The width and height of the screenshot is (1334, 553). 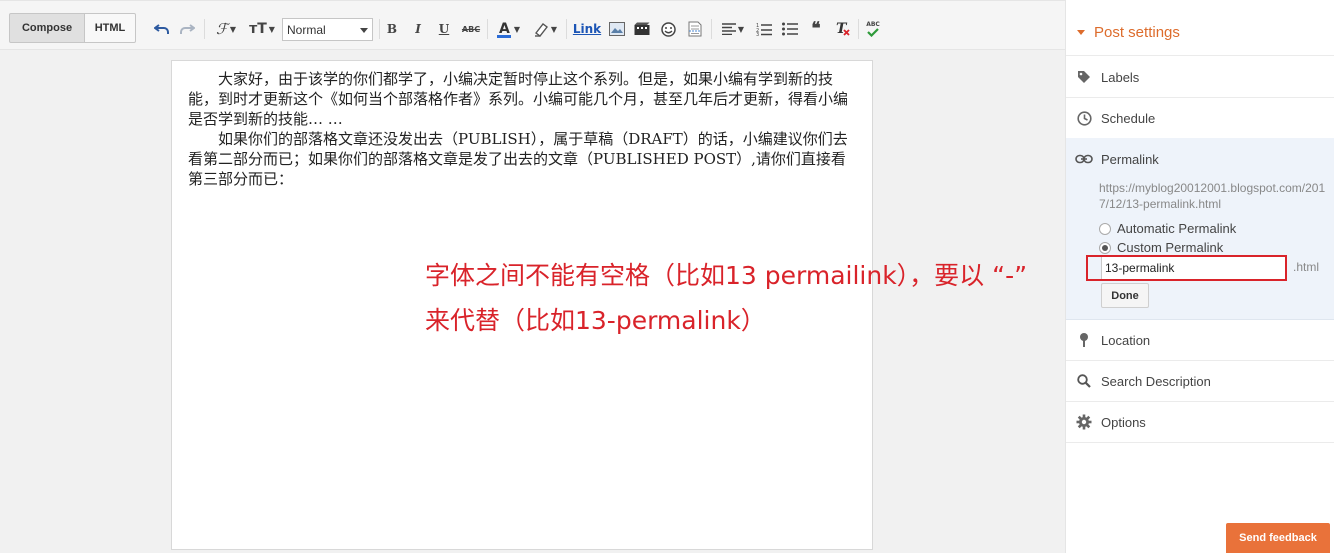 I want to click on send-feedback-button: Send feedback, so click(x=1278, y=538).